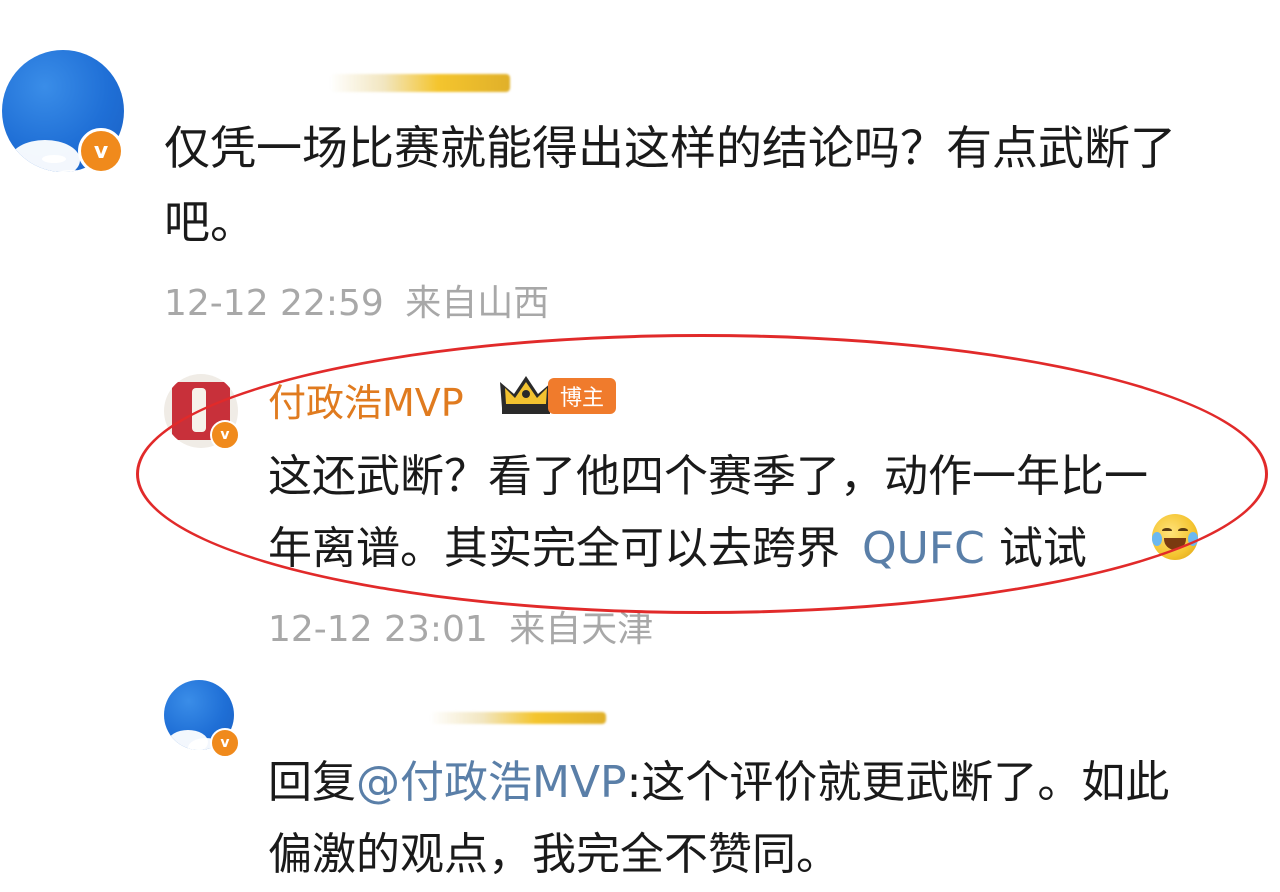 Image resolution: width=1280 pixels, height=892 pixels. What do you see at coordinates (491, 782) in the screenshot?
I see `mention-link: @付政浩MVP` at bounding box center [491, 782].